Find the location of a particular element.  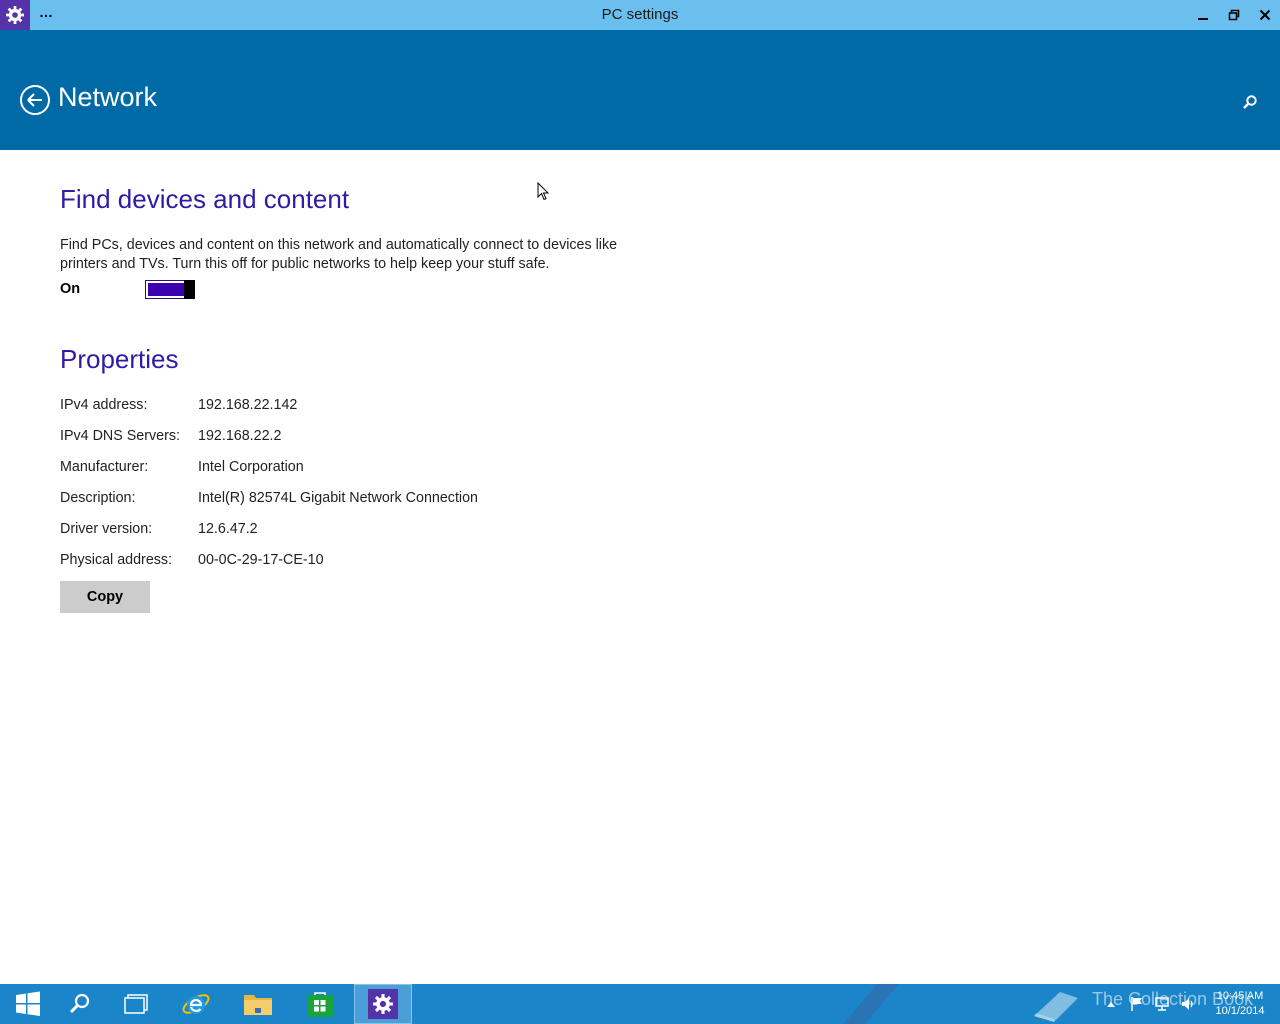

book-watermark-icon is located at coordinates (1056, 1007).